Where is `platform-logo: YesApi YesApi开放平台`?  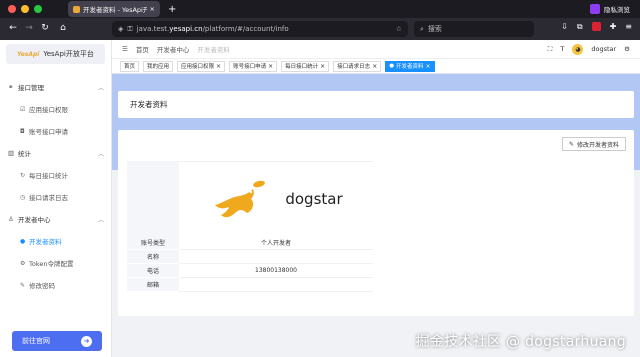 platform-logo: YesApi YesApi开放平台 is located at coordinates (55, 54).